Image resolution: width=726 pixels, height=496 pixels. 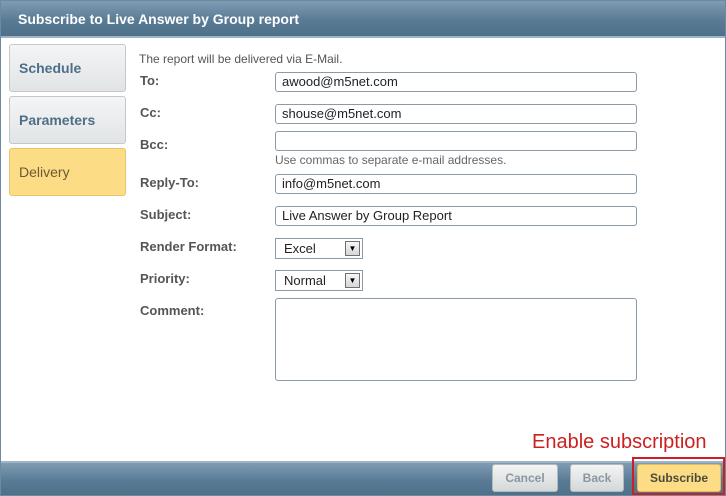 I want to click on render-format-value: Excel, so click(x=300, y=248).